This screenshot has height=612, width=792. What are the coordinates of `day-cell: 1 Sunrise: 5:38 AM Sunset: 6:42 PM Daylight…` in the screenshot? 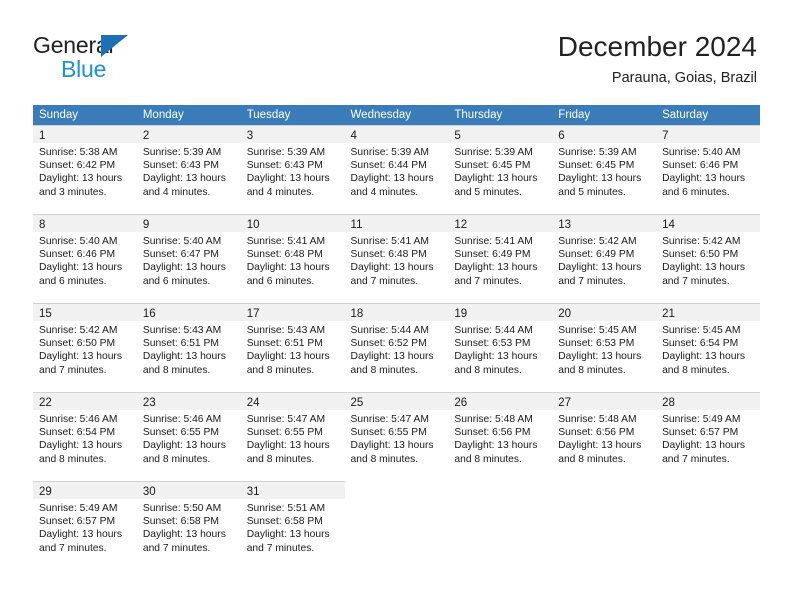 It's located at (85, 167).